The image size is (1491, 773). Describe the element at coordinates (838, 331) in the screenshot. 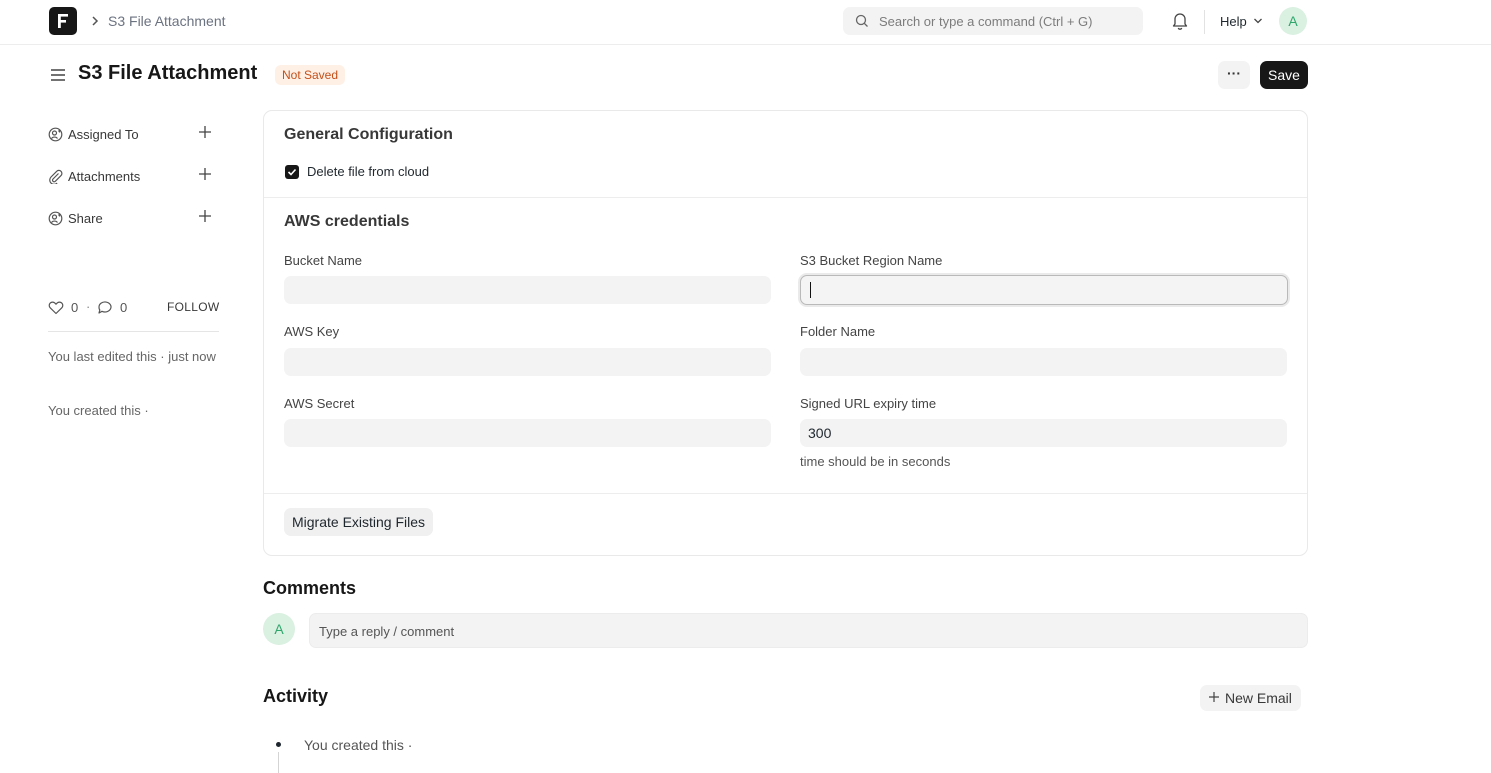

I see `folder-name-label: Folder Name` at that location.